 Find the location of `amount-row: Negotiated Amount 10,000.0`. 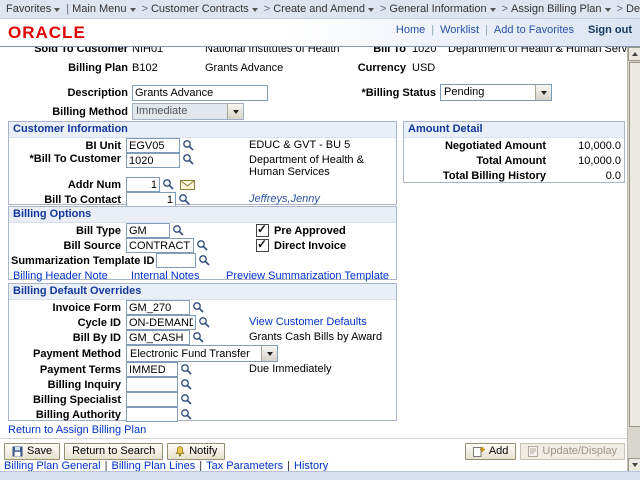

amount-row: Negotiated Amount 10,000.0 is located at coordinates (514, 145).